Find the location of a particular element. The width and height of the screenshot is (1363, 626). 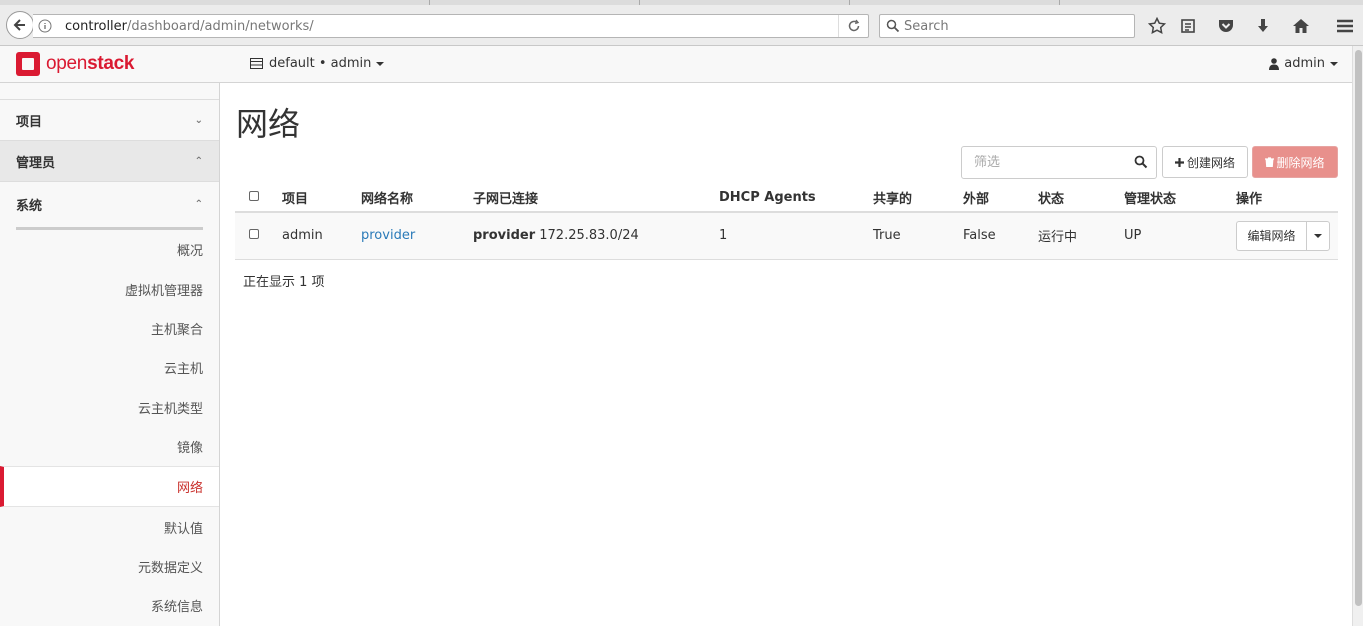

user-icon is located at coordinates (1274, 63).